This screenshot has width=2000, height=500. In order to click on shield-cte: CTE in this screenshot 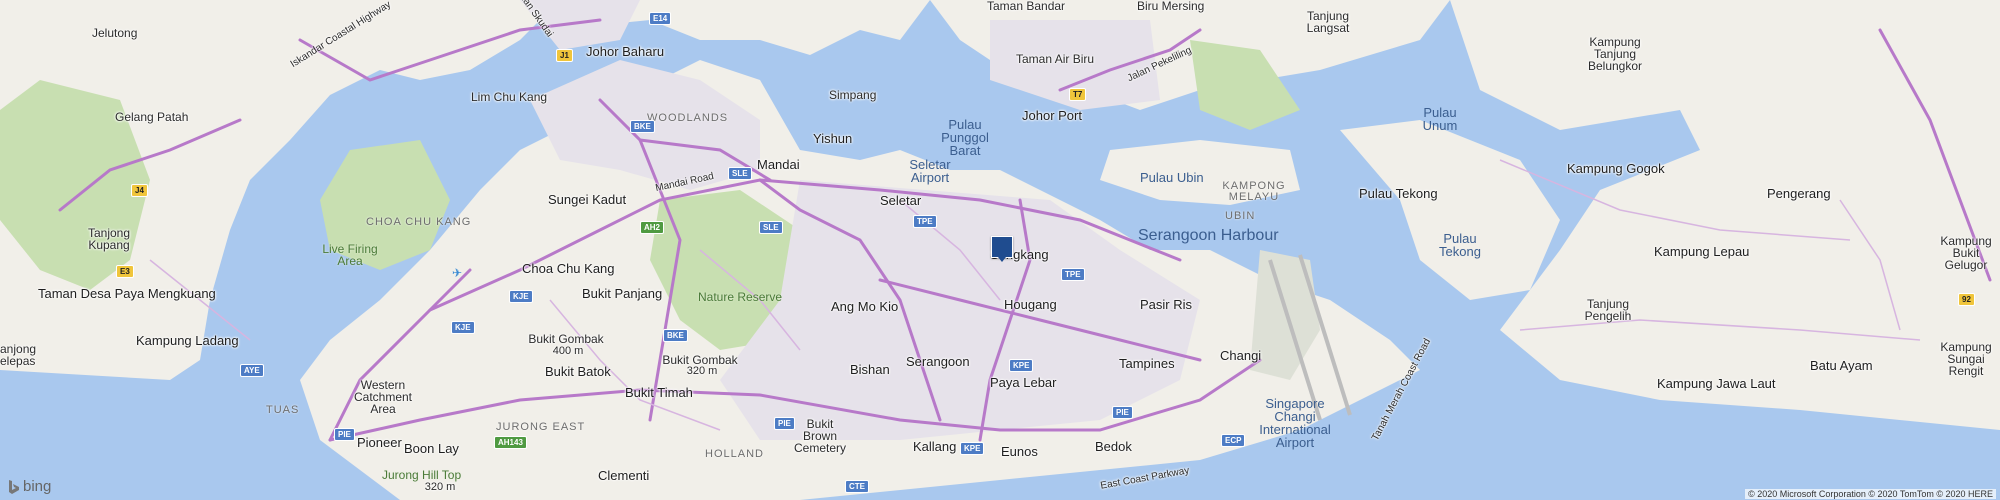, I will do `click(857, 486)`.